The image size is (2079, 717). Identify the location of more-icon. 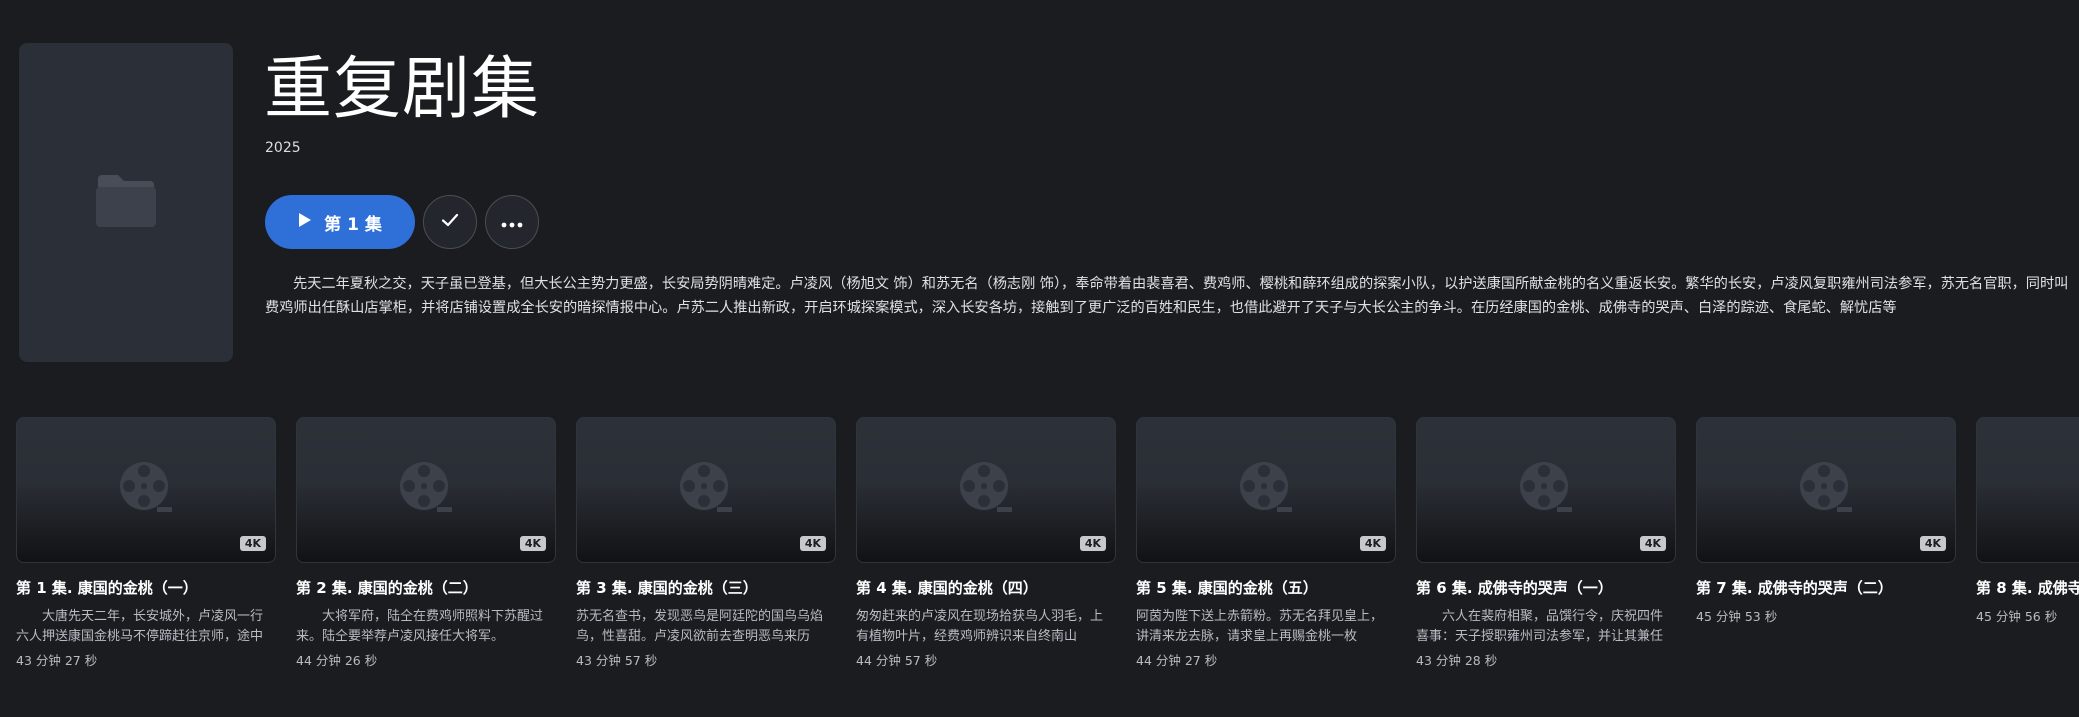
(512, 222).